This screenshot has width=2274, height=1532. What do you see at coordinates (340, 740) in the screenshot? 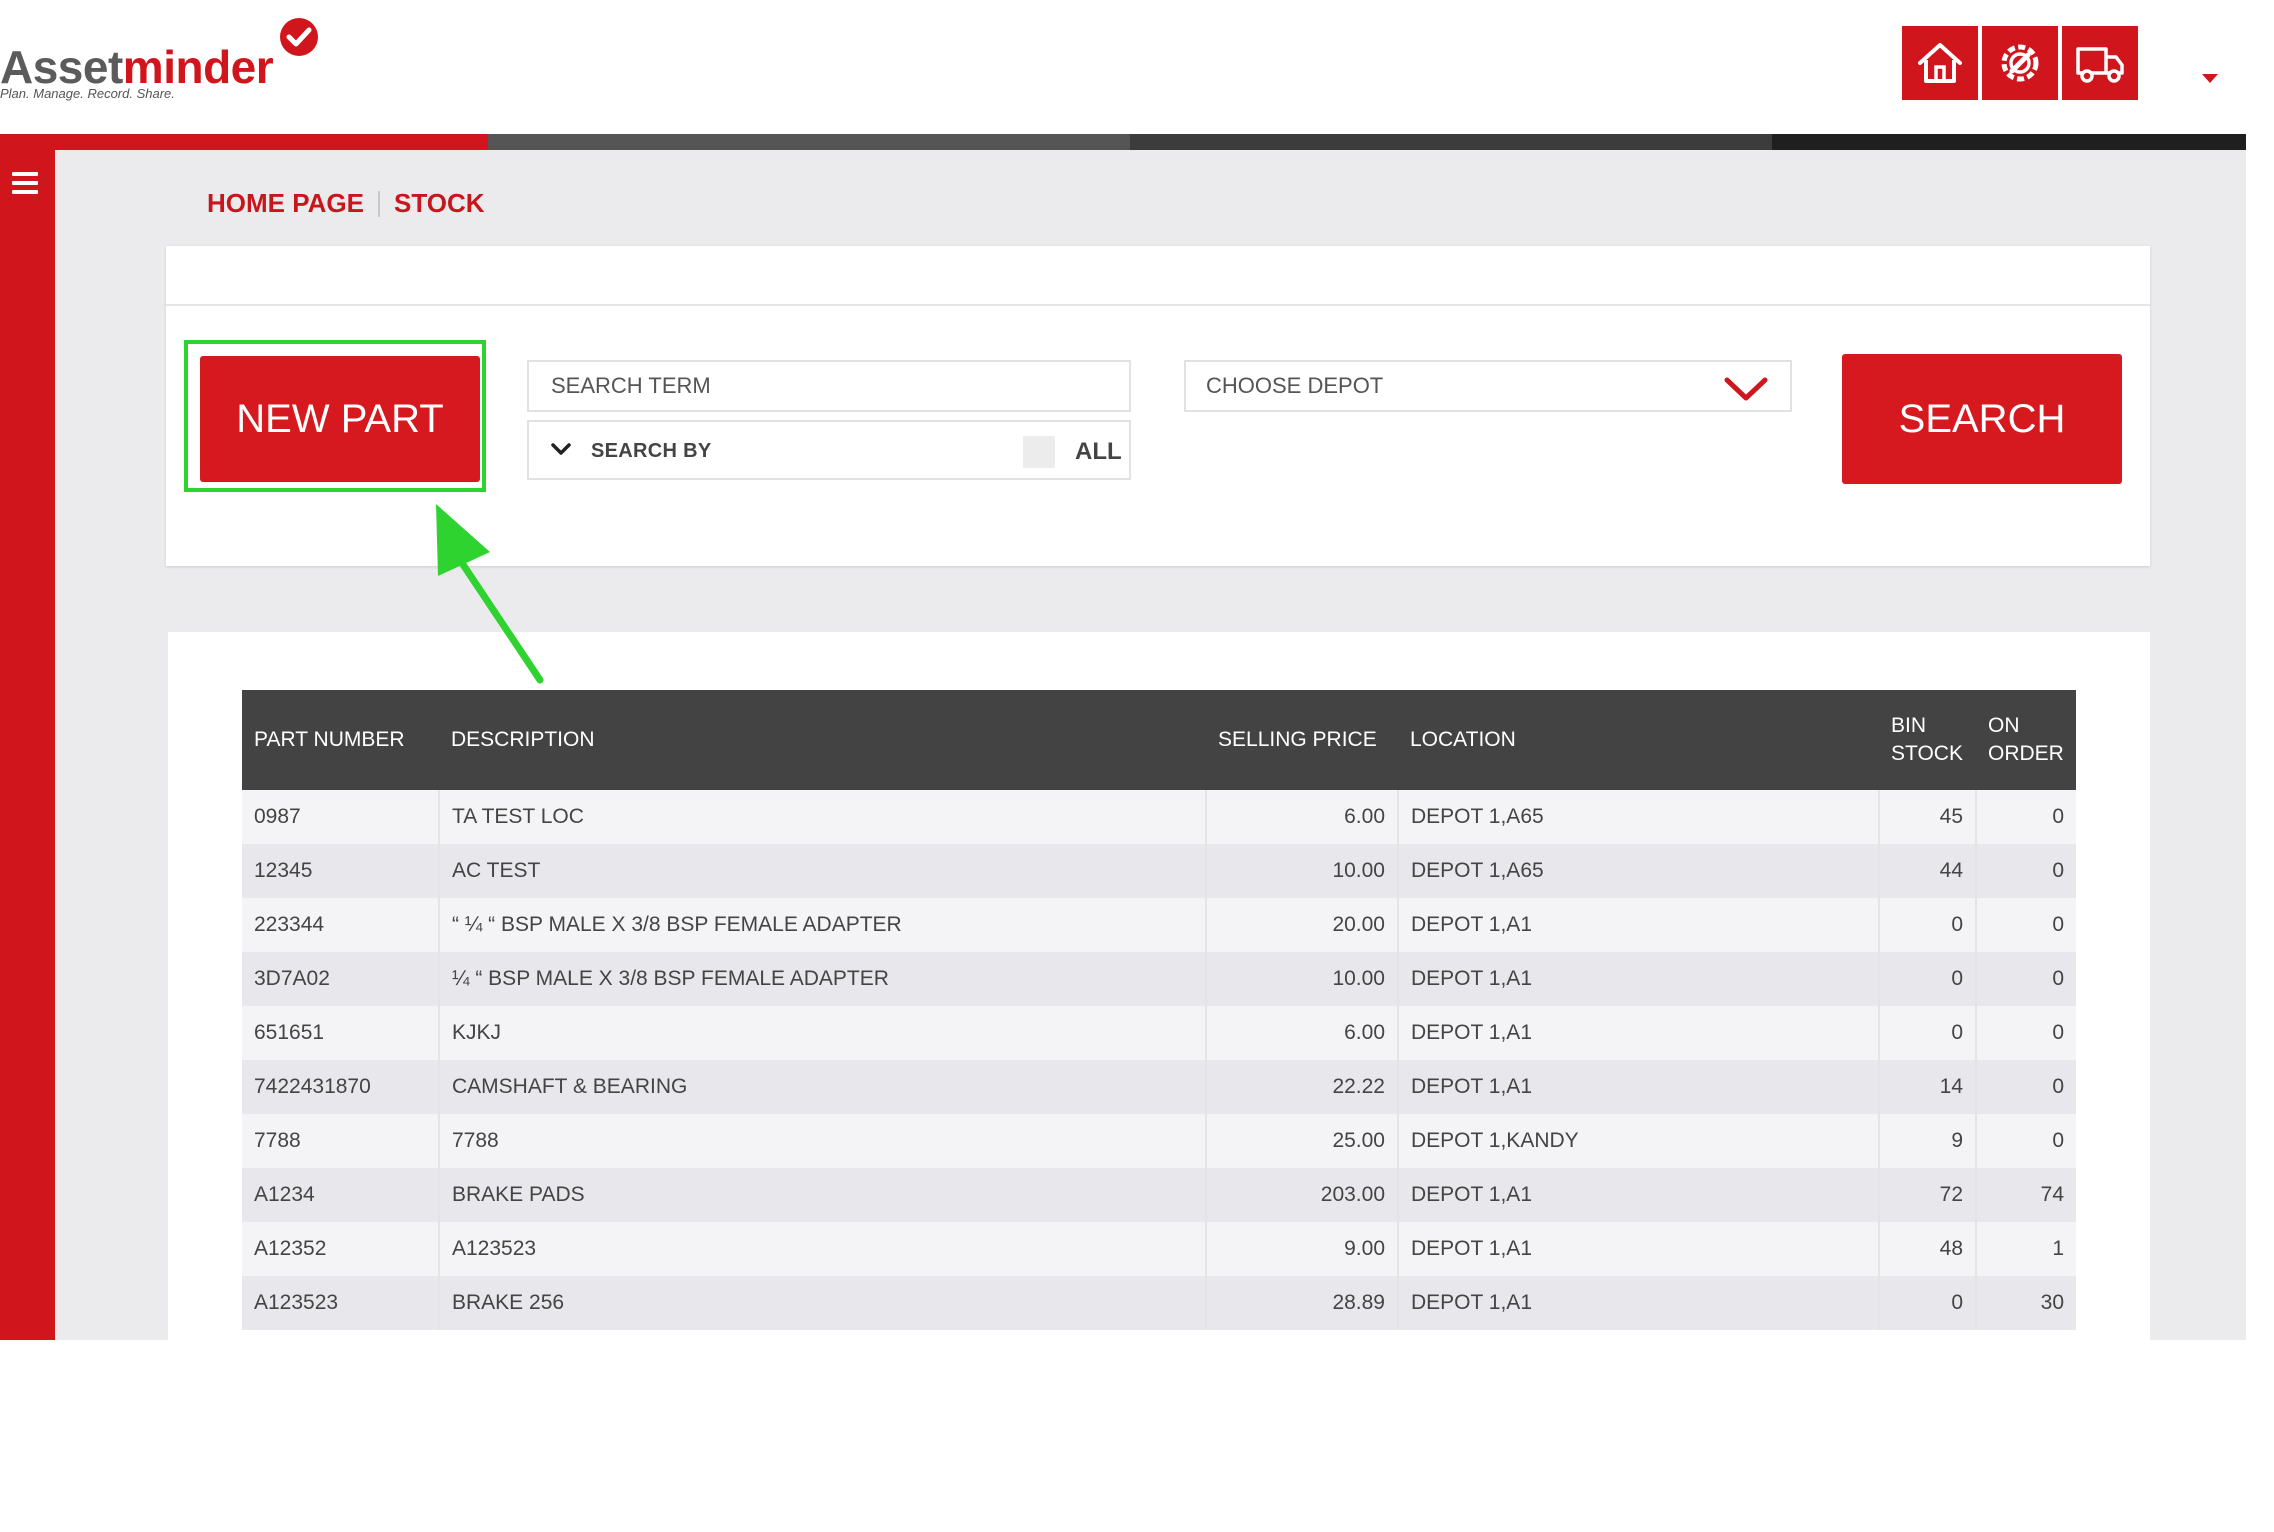
I see `col-header-part-number: PART NUMBER` at bounding box center [340, 740].